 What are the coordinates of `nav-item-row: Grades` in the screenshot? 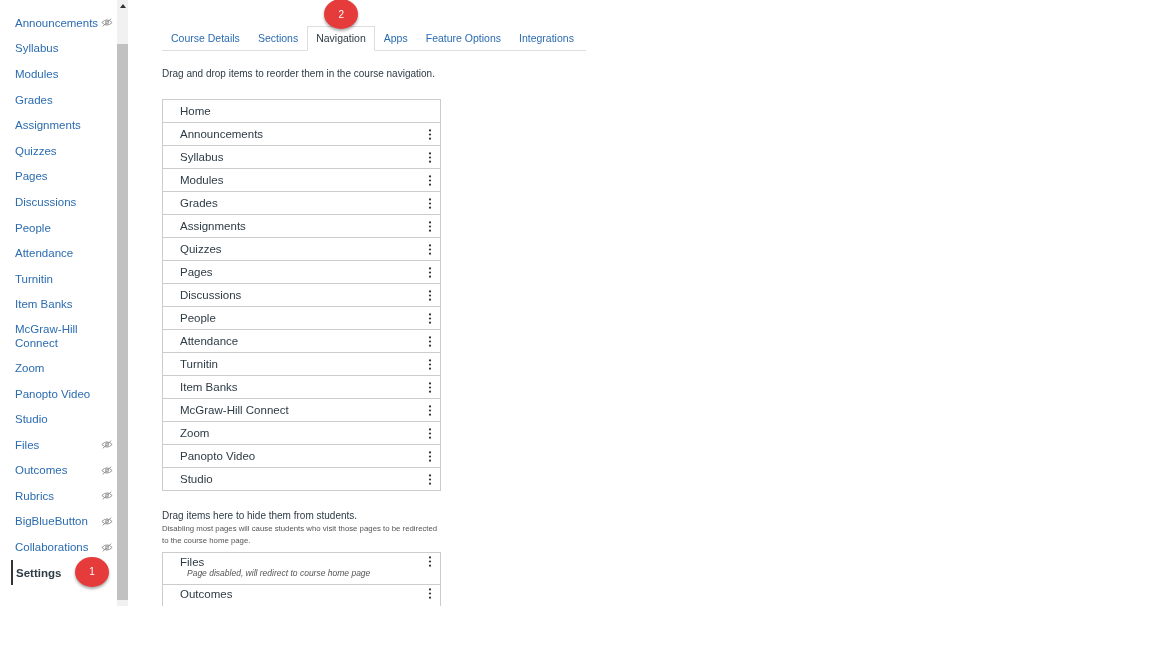 It's located at (301, 203).